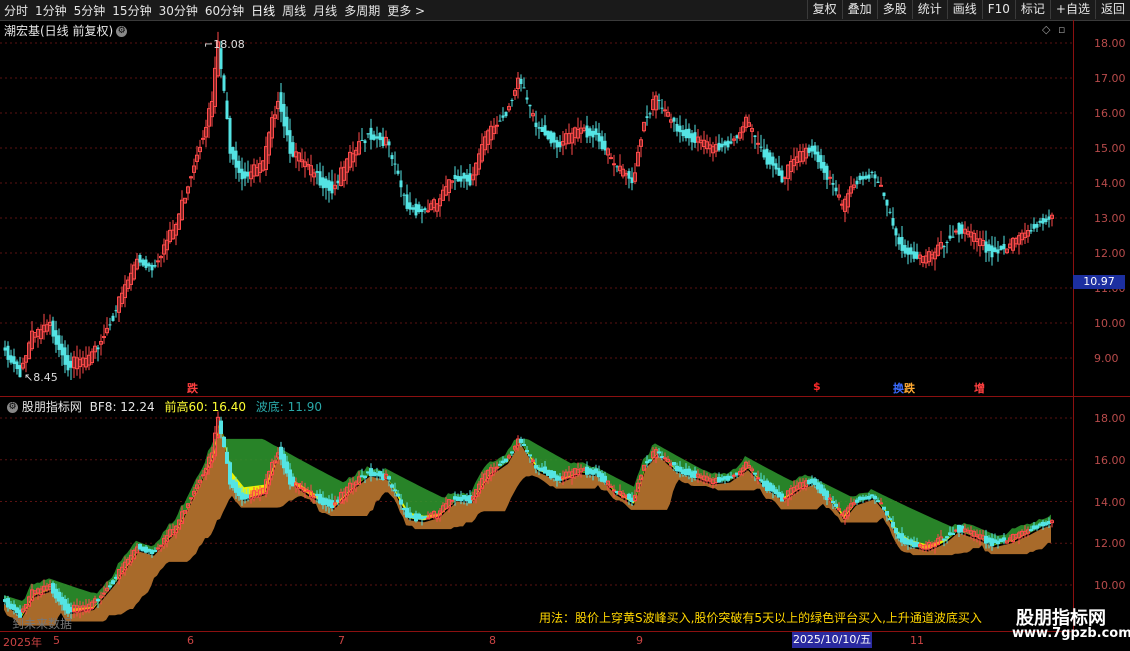 Image resolution: width=1130 pixels, height=651 pixels. Describe the element at coordinates (122, 407) in the screenshot. I see `bf8-value: BF8: 12.24` at that location.